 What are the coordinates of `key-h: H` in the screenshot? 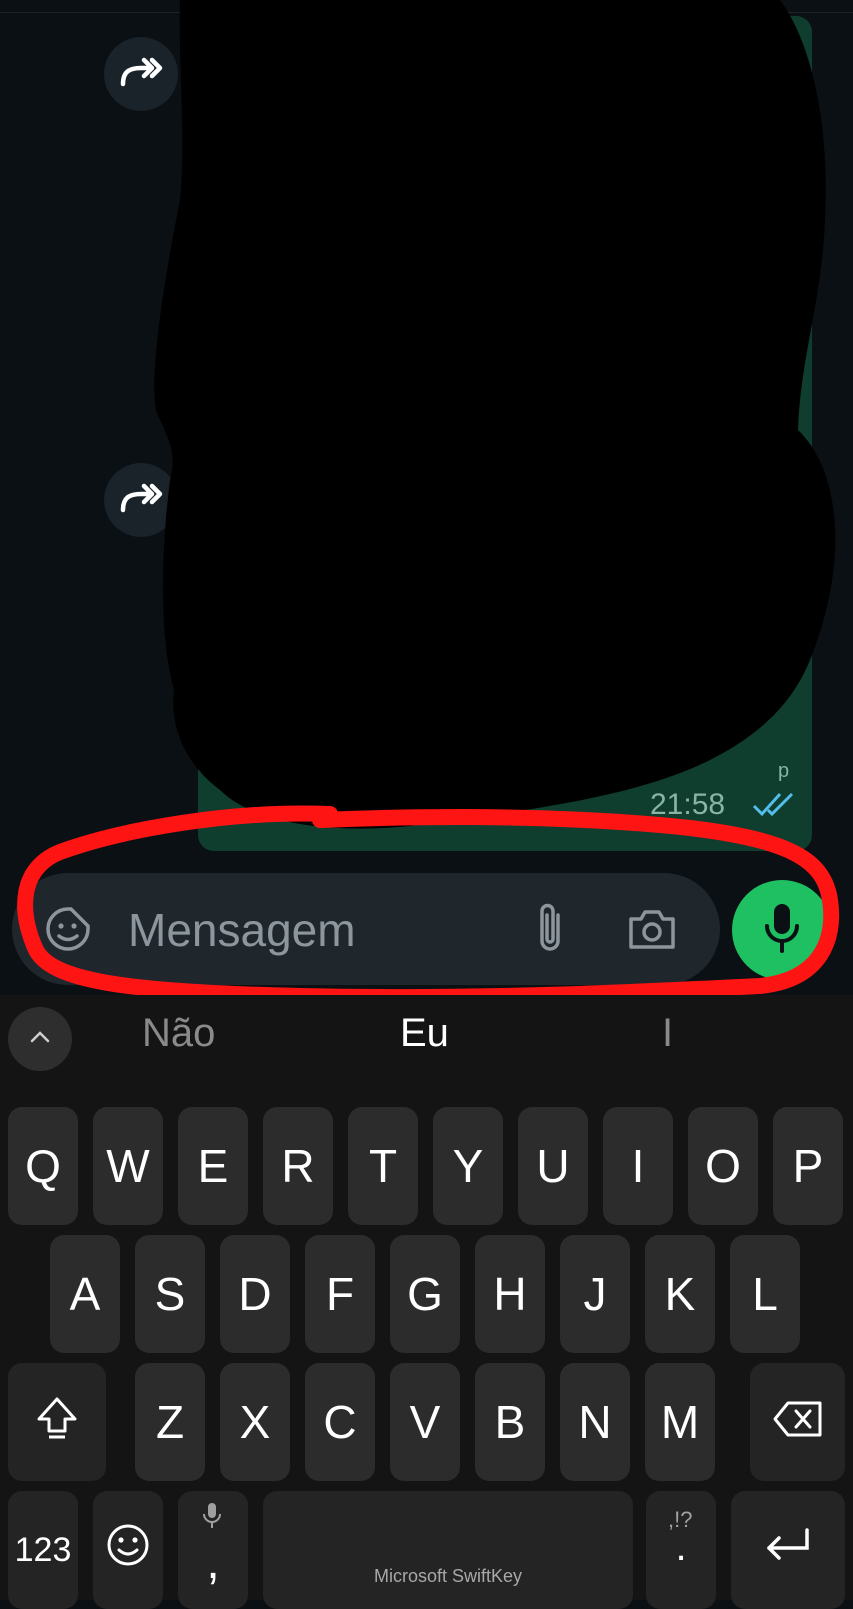 It's located at (510, 1294).